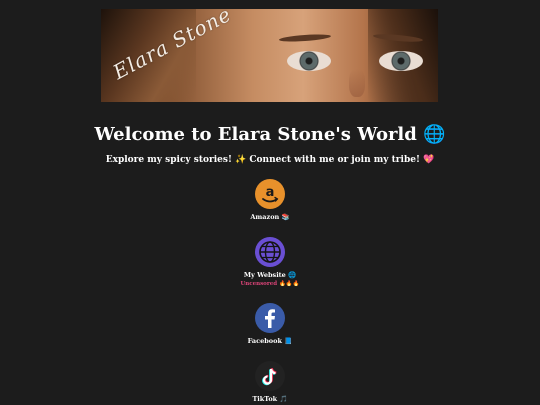 The height and width of the screenshot is (405, 540). What do you see at coordinates (270, 399) in the screenshot?
I see `tiktok-link-label: TikTok 🎵` at bounding box center [270, 399].